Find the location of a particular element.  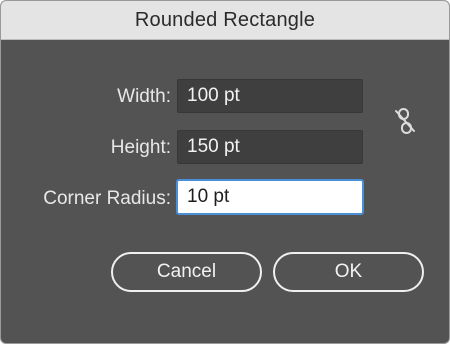

height-field is located at coordinates (270, 147).